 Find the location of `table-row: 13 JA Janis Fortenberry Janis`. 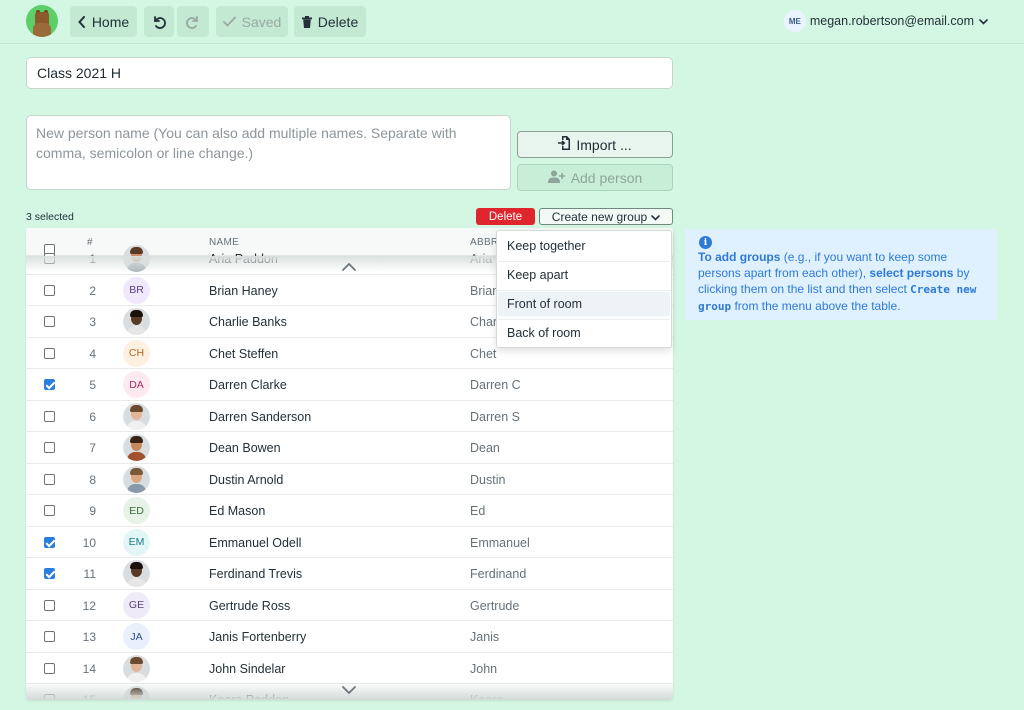

table-row: 13 JA Janis Fortenberry Janis is located at coordinates (349, 637).